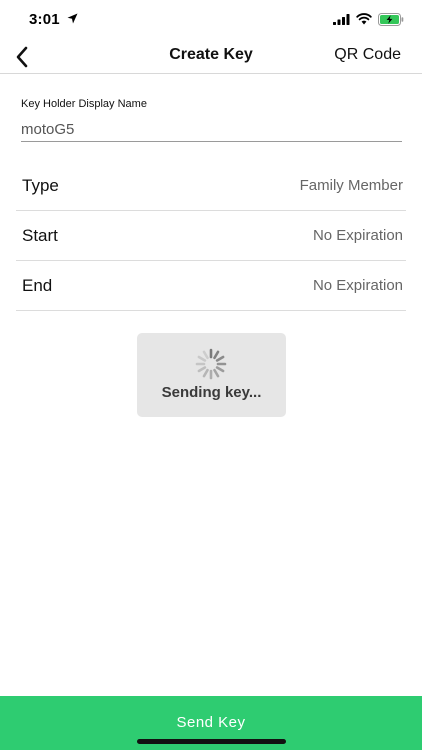  Describe the element at coordinates (211, 20) in the screenshot. I see `status-bar: 3:01` at that location.